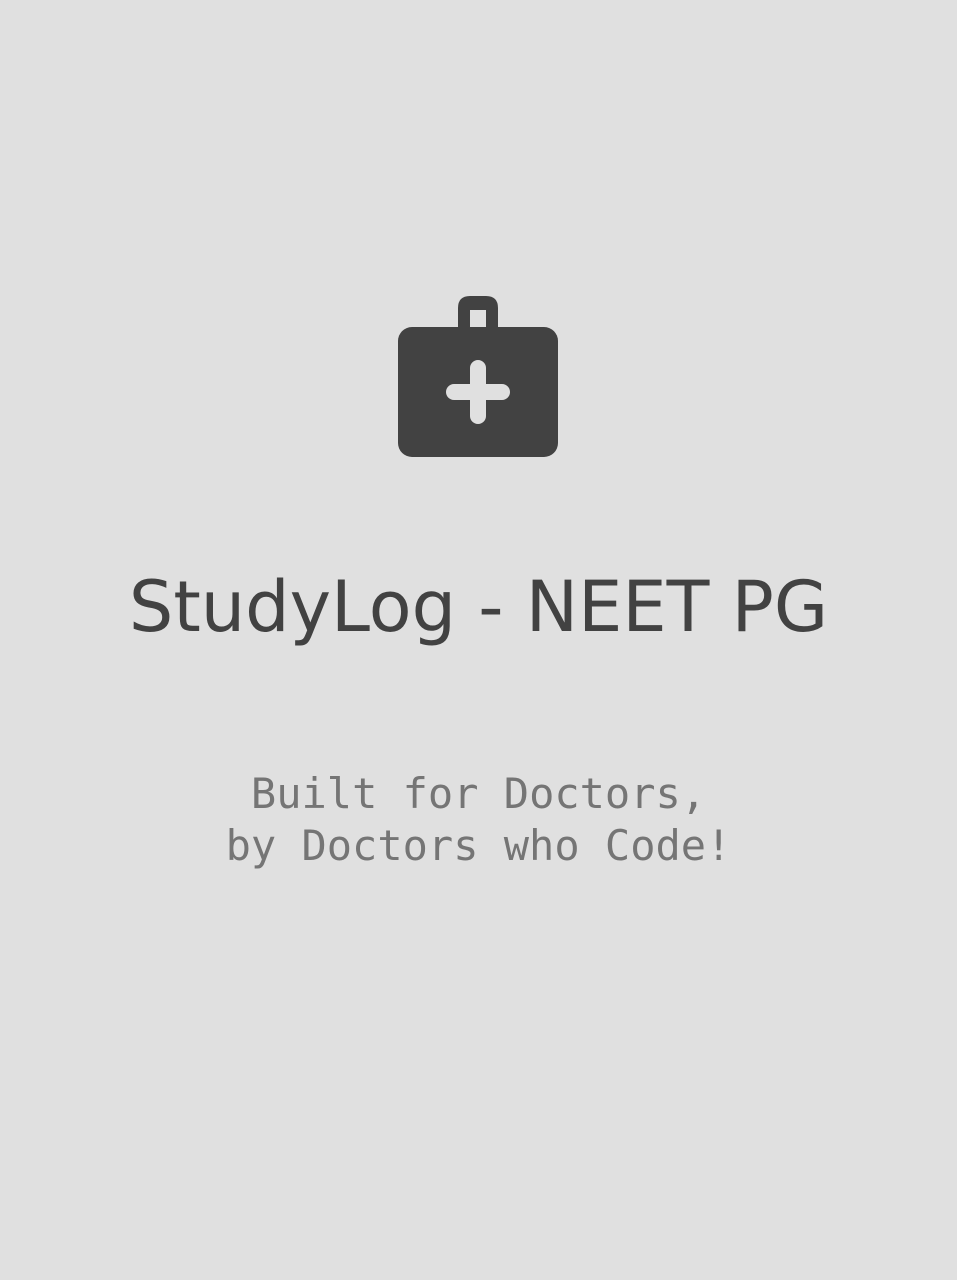 The image size is (957, 1280). Describe the element at coordinates (478, 607) in the screenshot. I see `app-title: StudyLog - NEET PG` at that location.